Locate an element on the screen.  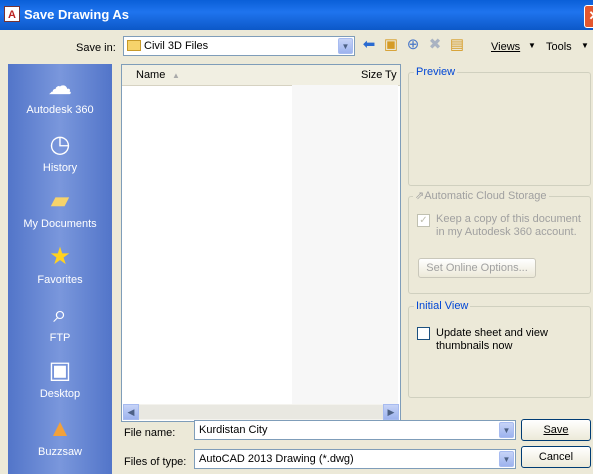
files-of-type-select: AutoCAD 2013 Drawing (*.dwg) ▼ is located at coordinates (355, 459).